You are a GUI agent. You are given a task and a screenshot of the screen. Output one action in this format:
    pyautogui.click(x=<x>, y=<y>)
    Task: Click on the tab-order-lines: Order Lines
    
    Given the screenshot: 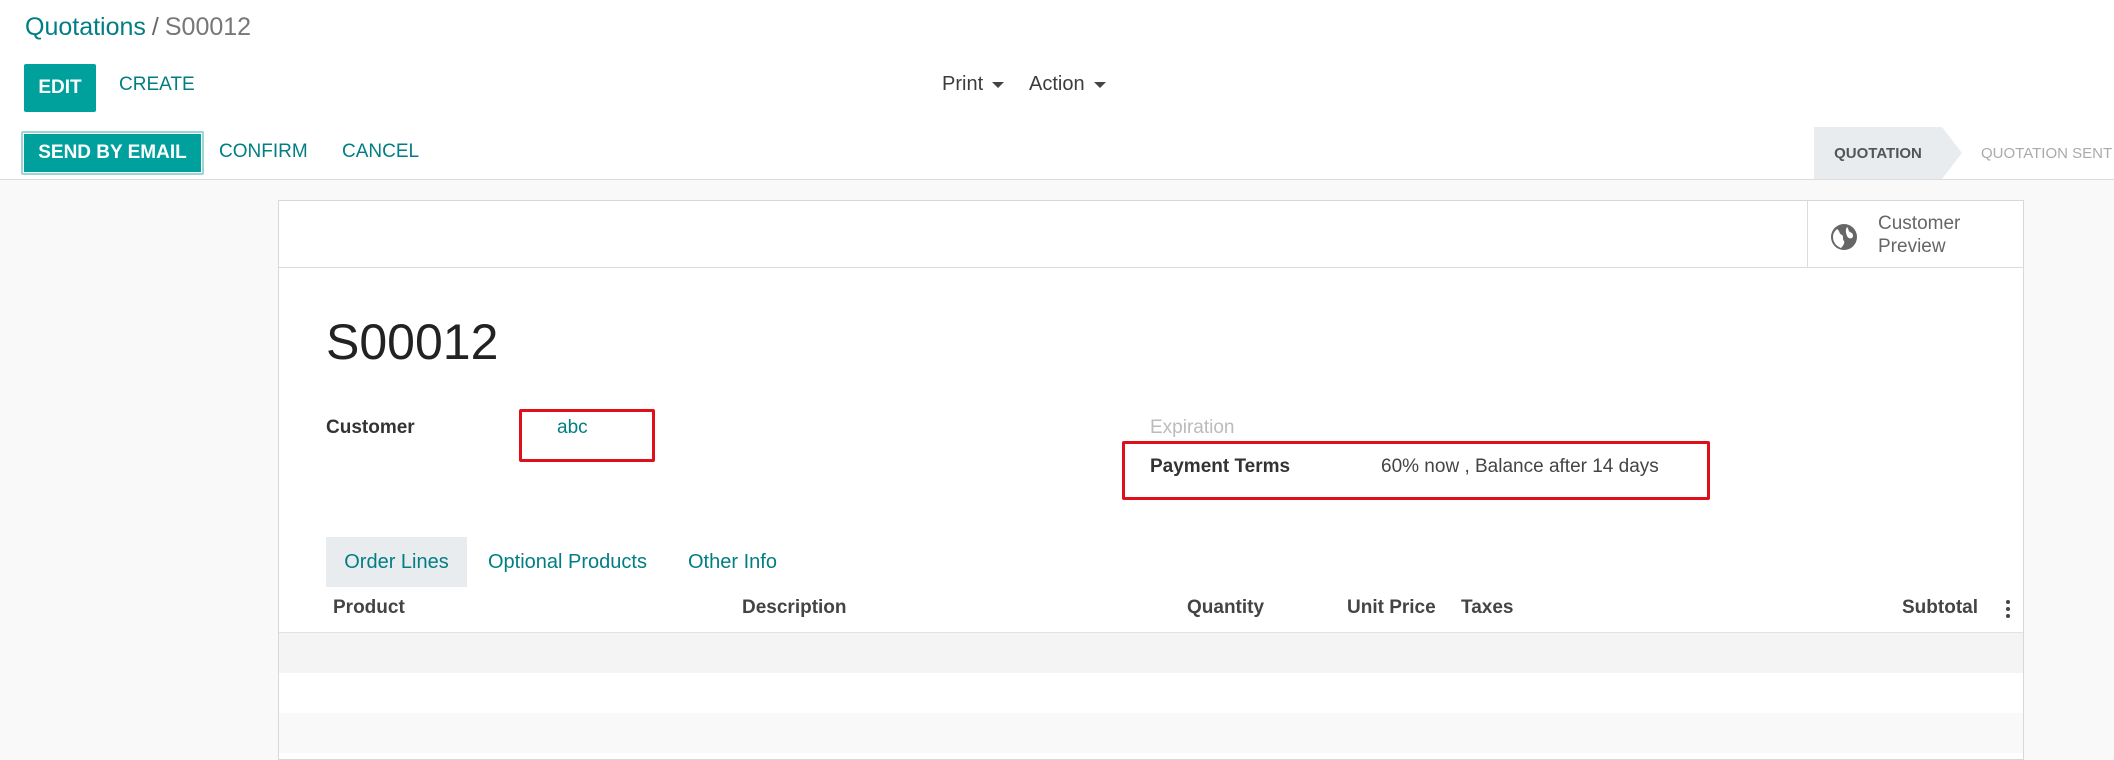 What is the action you would take?
    pyautogui.click(x=396, y=562)
    